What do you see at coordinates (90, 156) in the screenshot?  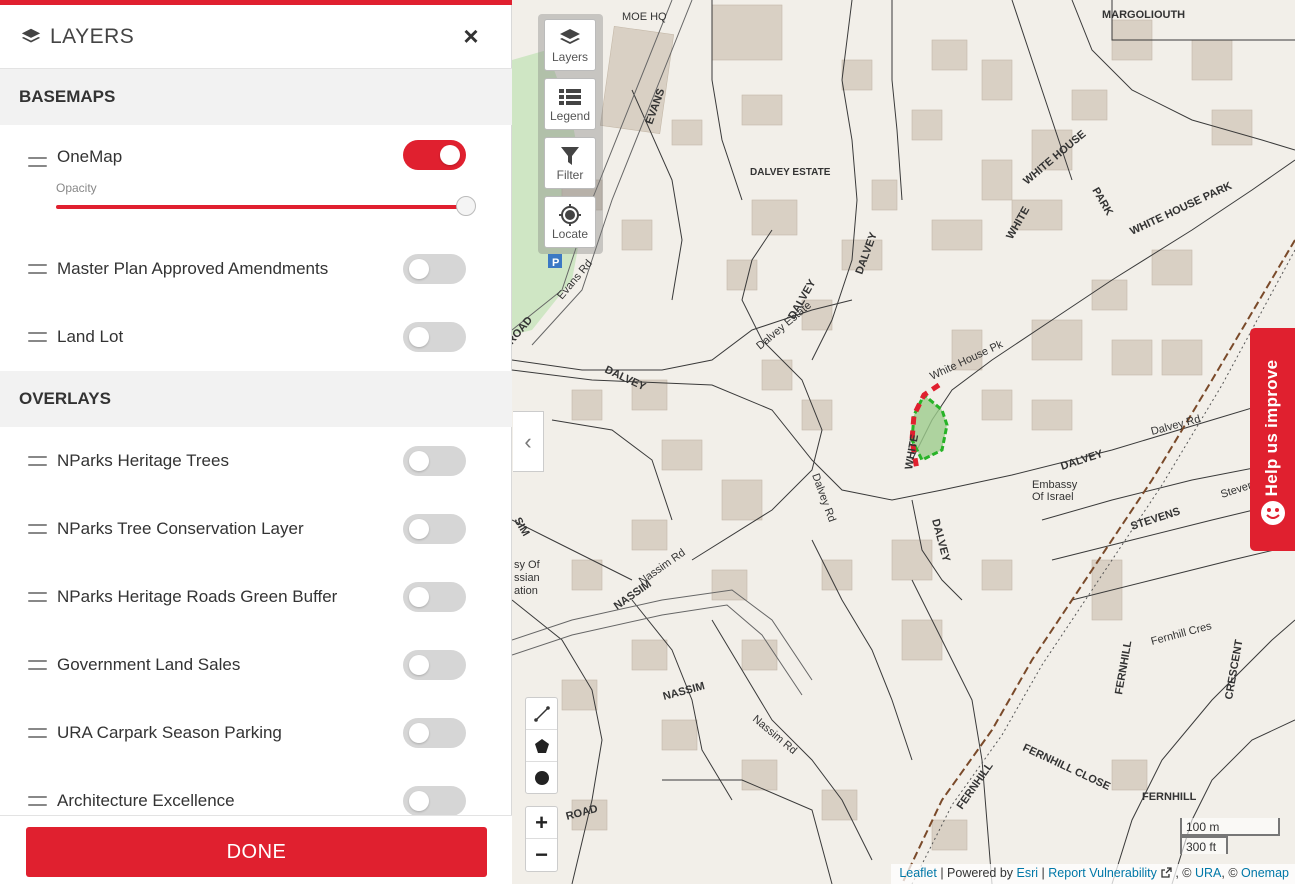 I see `layer-label: OneMap` at bounding box center [90, 156].